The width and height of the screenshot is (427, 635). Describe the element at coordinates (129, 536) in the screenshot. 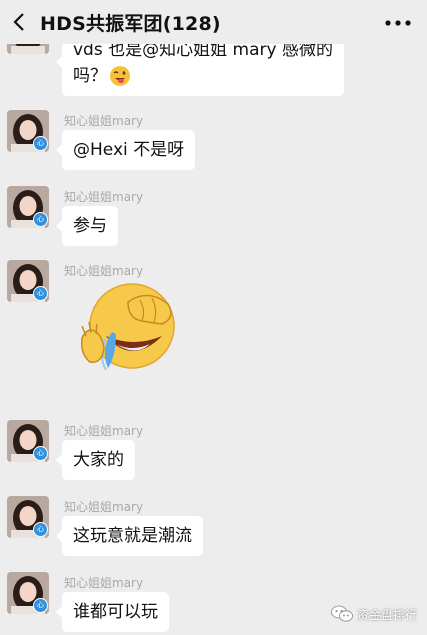

I see `message-bubble: 这玩意就是潮流` at that location.